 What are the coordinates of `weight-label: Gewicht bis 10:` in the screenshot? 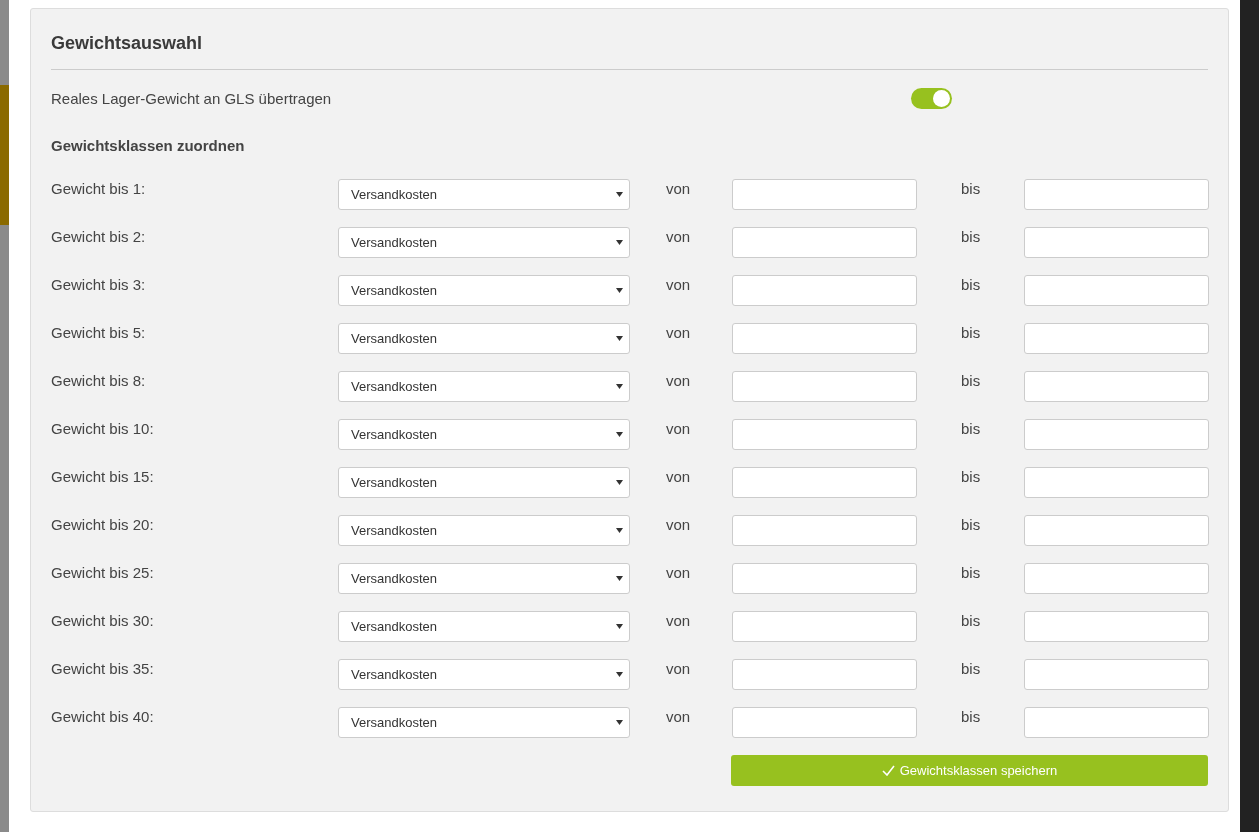 It's located at (103, 429).